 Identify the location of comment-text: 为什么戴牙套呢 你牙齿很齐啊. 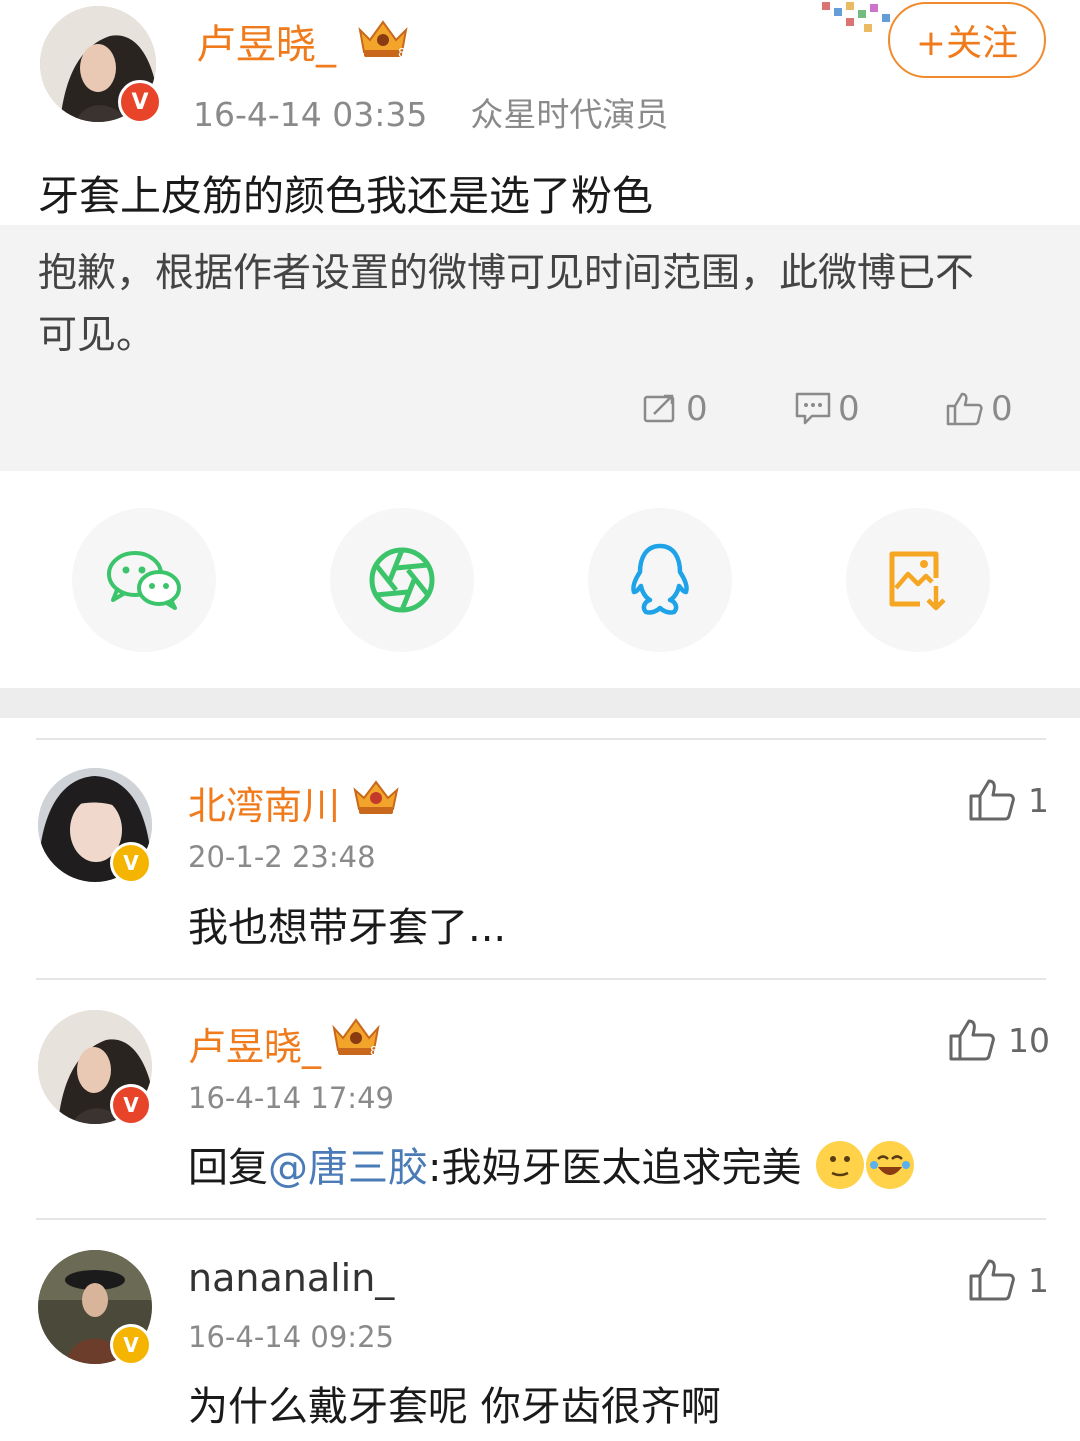
(454, 1407).